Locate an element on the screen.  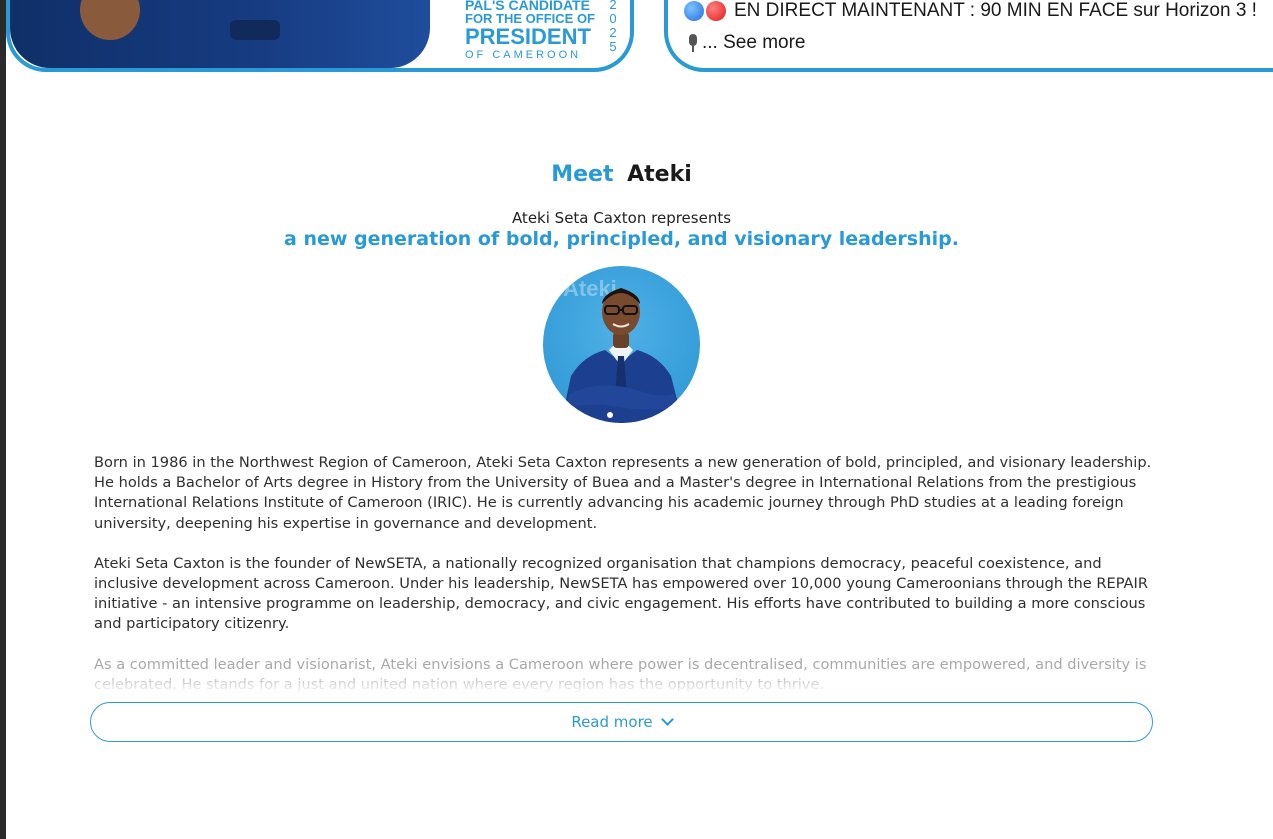
read-more-label: Read more is located at coordinates (612, 722).